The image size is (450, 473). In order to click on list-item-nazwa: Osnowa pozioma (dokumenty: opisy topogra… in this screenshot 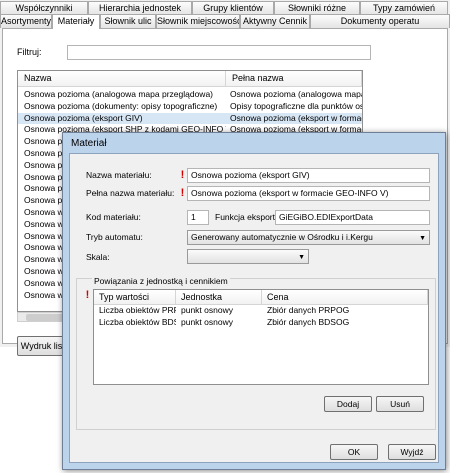, I will do `click(121, 105)`.